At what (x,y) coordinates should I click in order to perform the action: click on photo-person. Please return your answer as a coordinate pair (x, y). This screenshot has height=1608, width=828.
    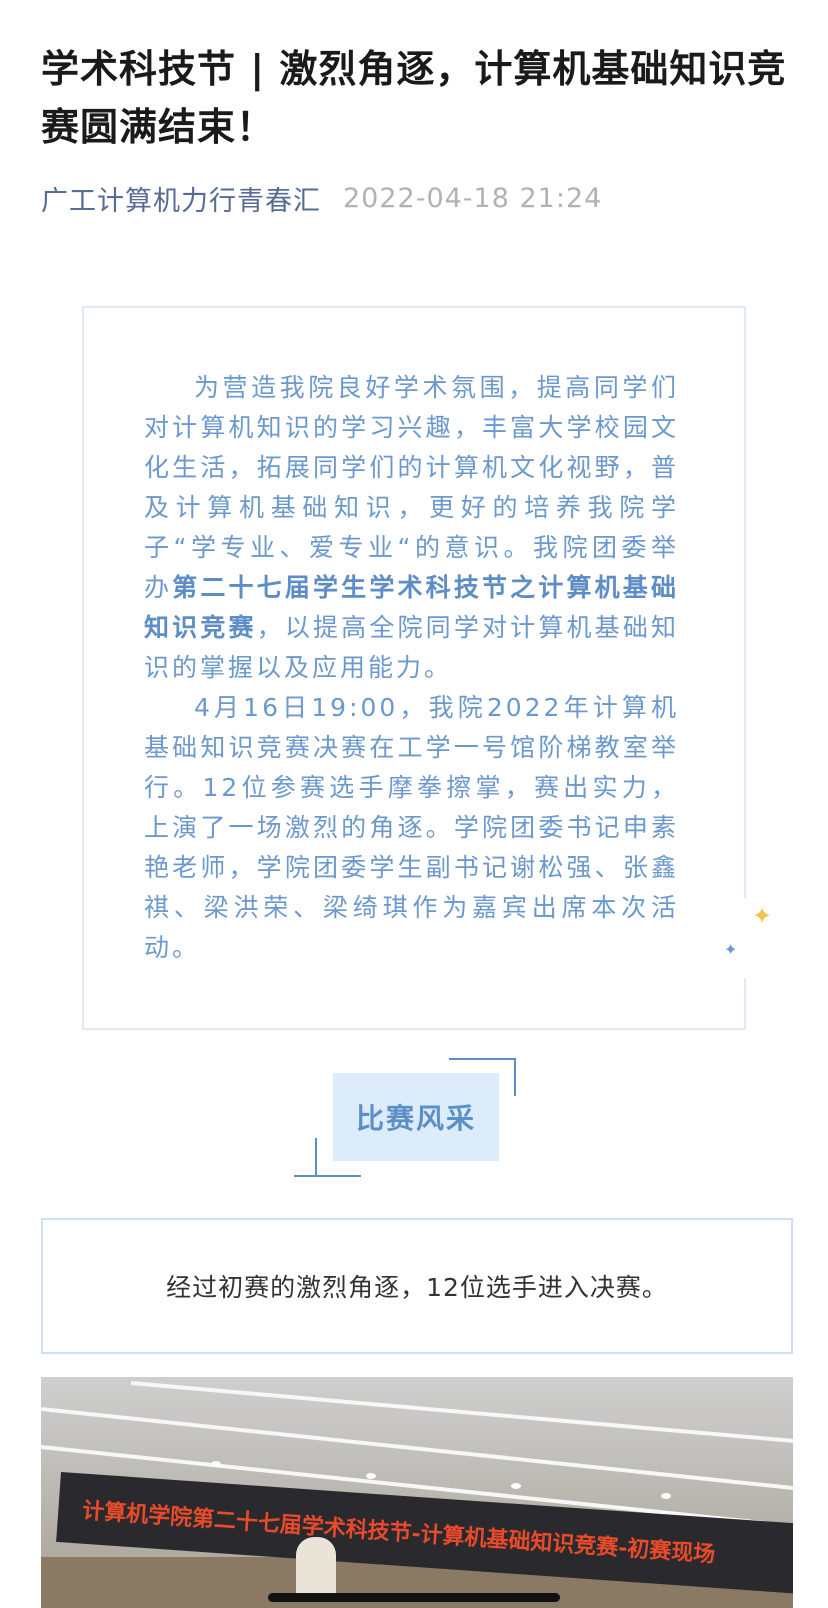
    Looking at the image, I should click on (316, 1567).